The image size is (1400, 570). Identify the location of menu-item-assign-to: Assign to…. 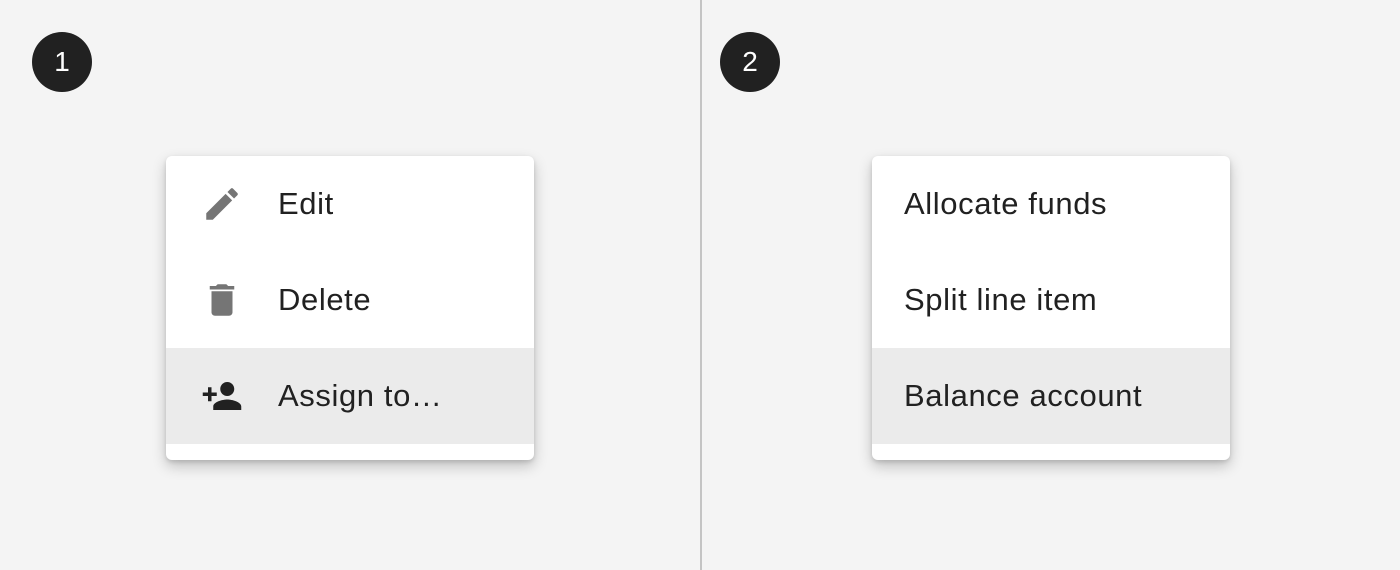
(350, 396).